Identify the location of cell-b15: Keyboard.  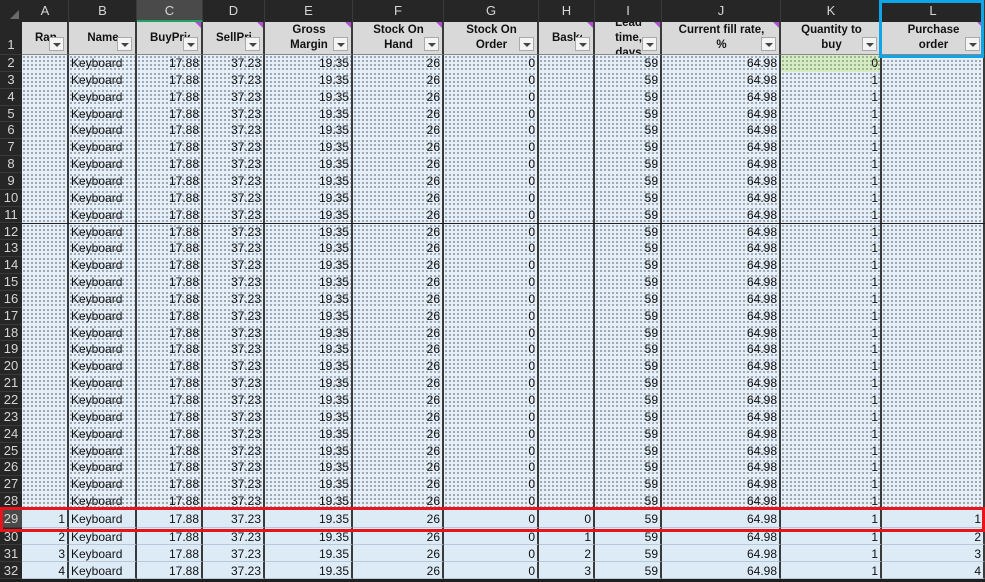
(103, 282).